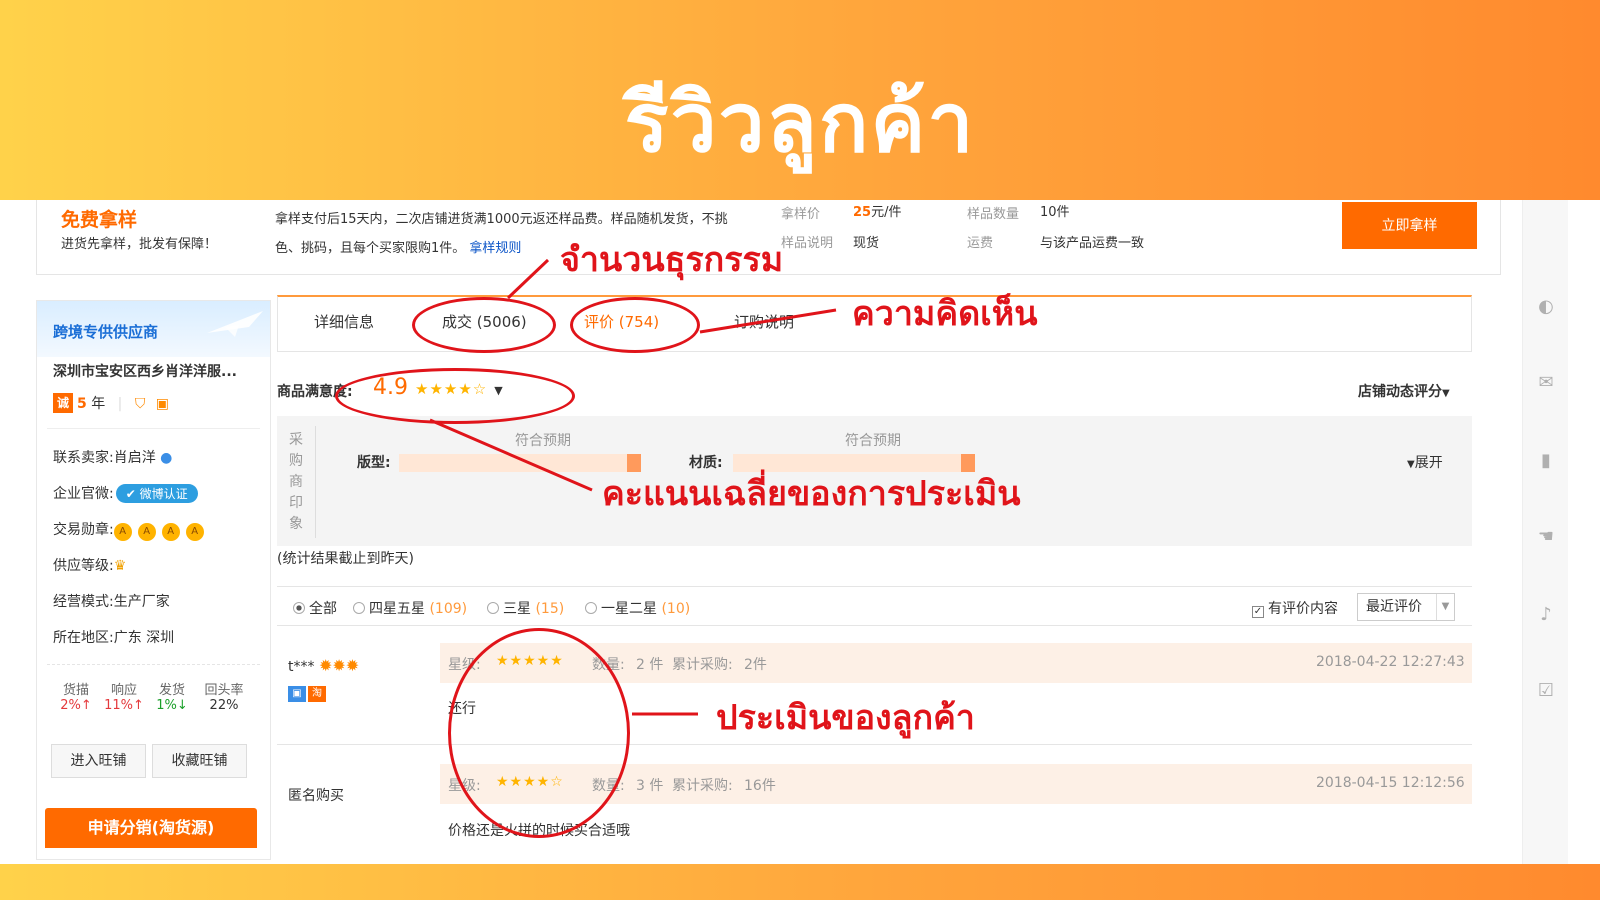 The width and height of the screenshot is (1600, 900). What do you see at coordinates (800, 123) in the screenshot?
I see `banner-title: รีวิวลูกค้า` at bounding box center [800, 123].